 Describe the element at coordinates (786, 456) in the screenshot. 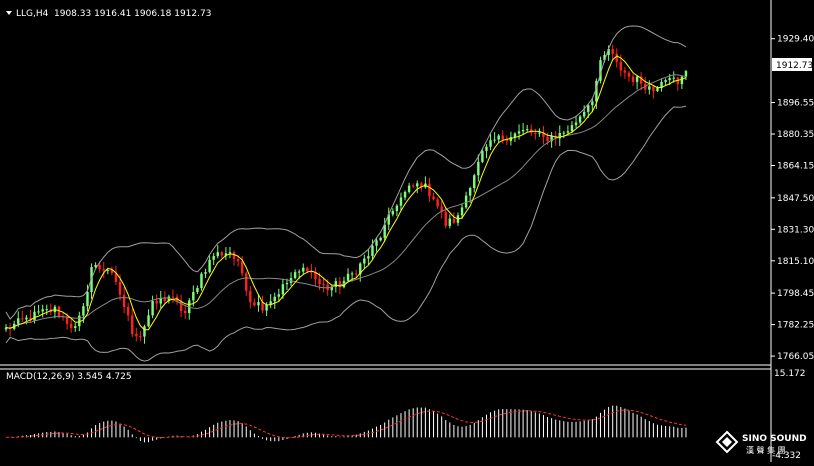

I see `macd-axis-bottom: -4.332` at that location.